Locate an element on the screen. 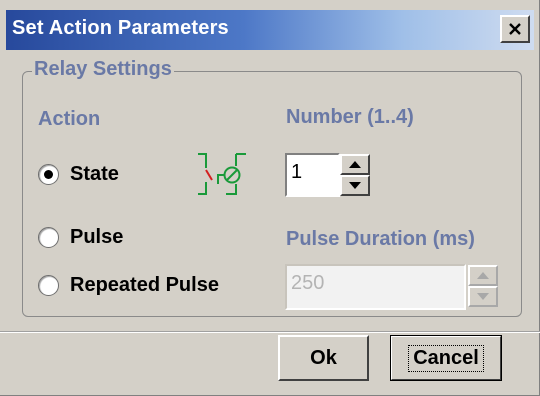  ok-button-label: Ok is located at coordinates (323, 357).